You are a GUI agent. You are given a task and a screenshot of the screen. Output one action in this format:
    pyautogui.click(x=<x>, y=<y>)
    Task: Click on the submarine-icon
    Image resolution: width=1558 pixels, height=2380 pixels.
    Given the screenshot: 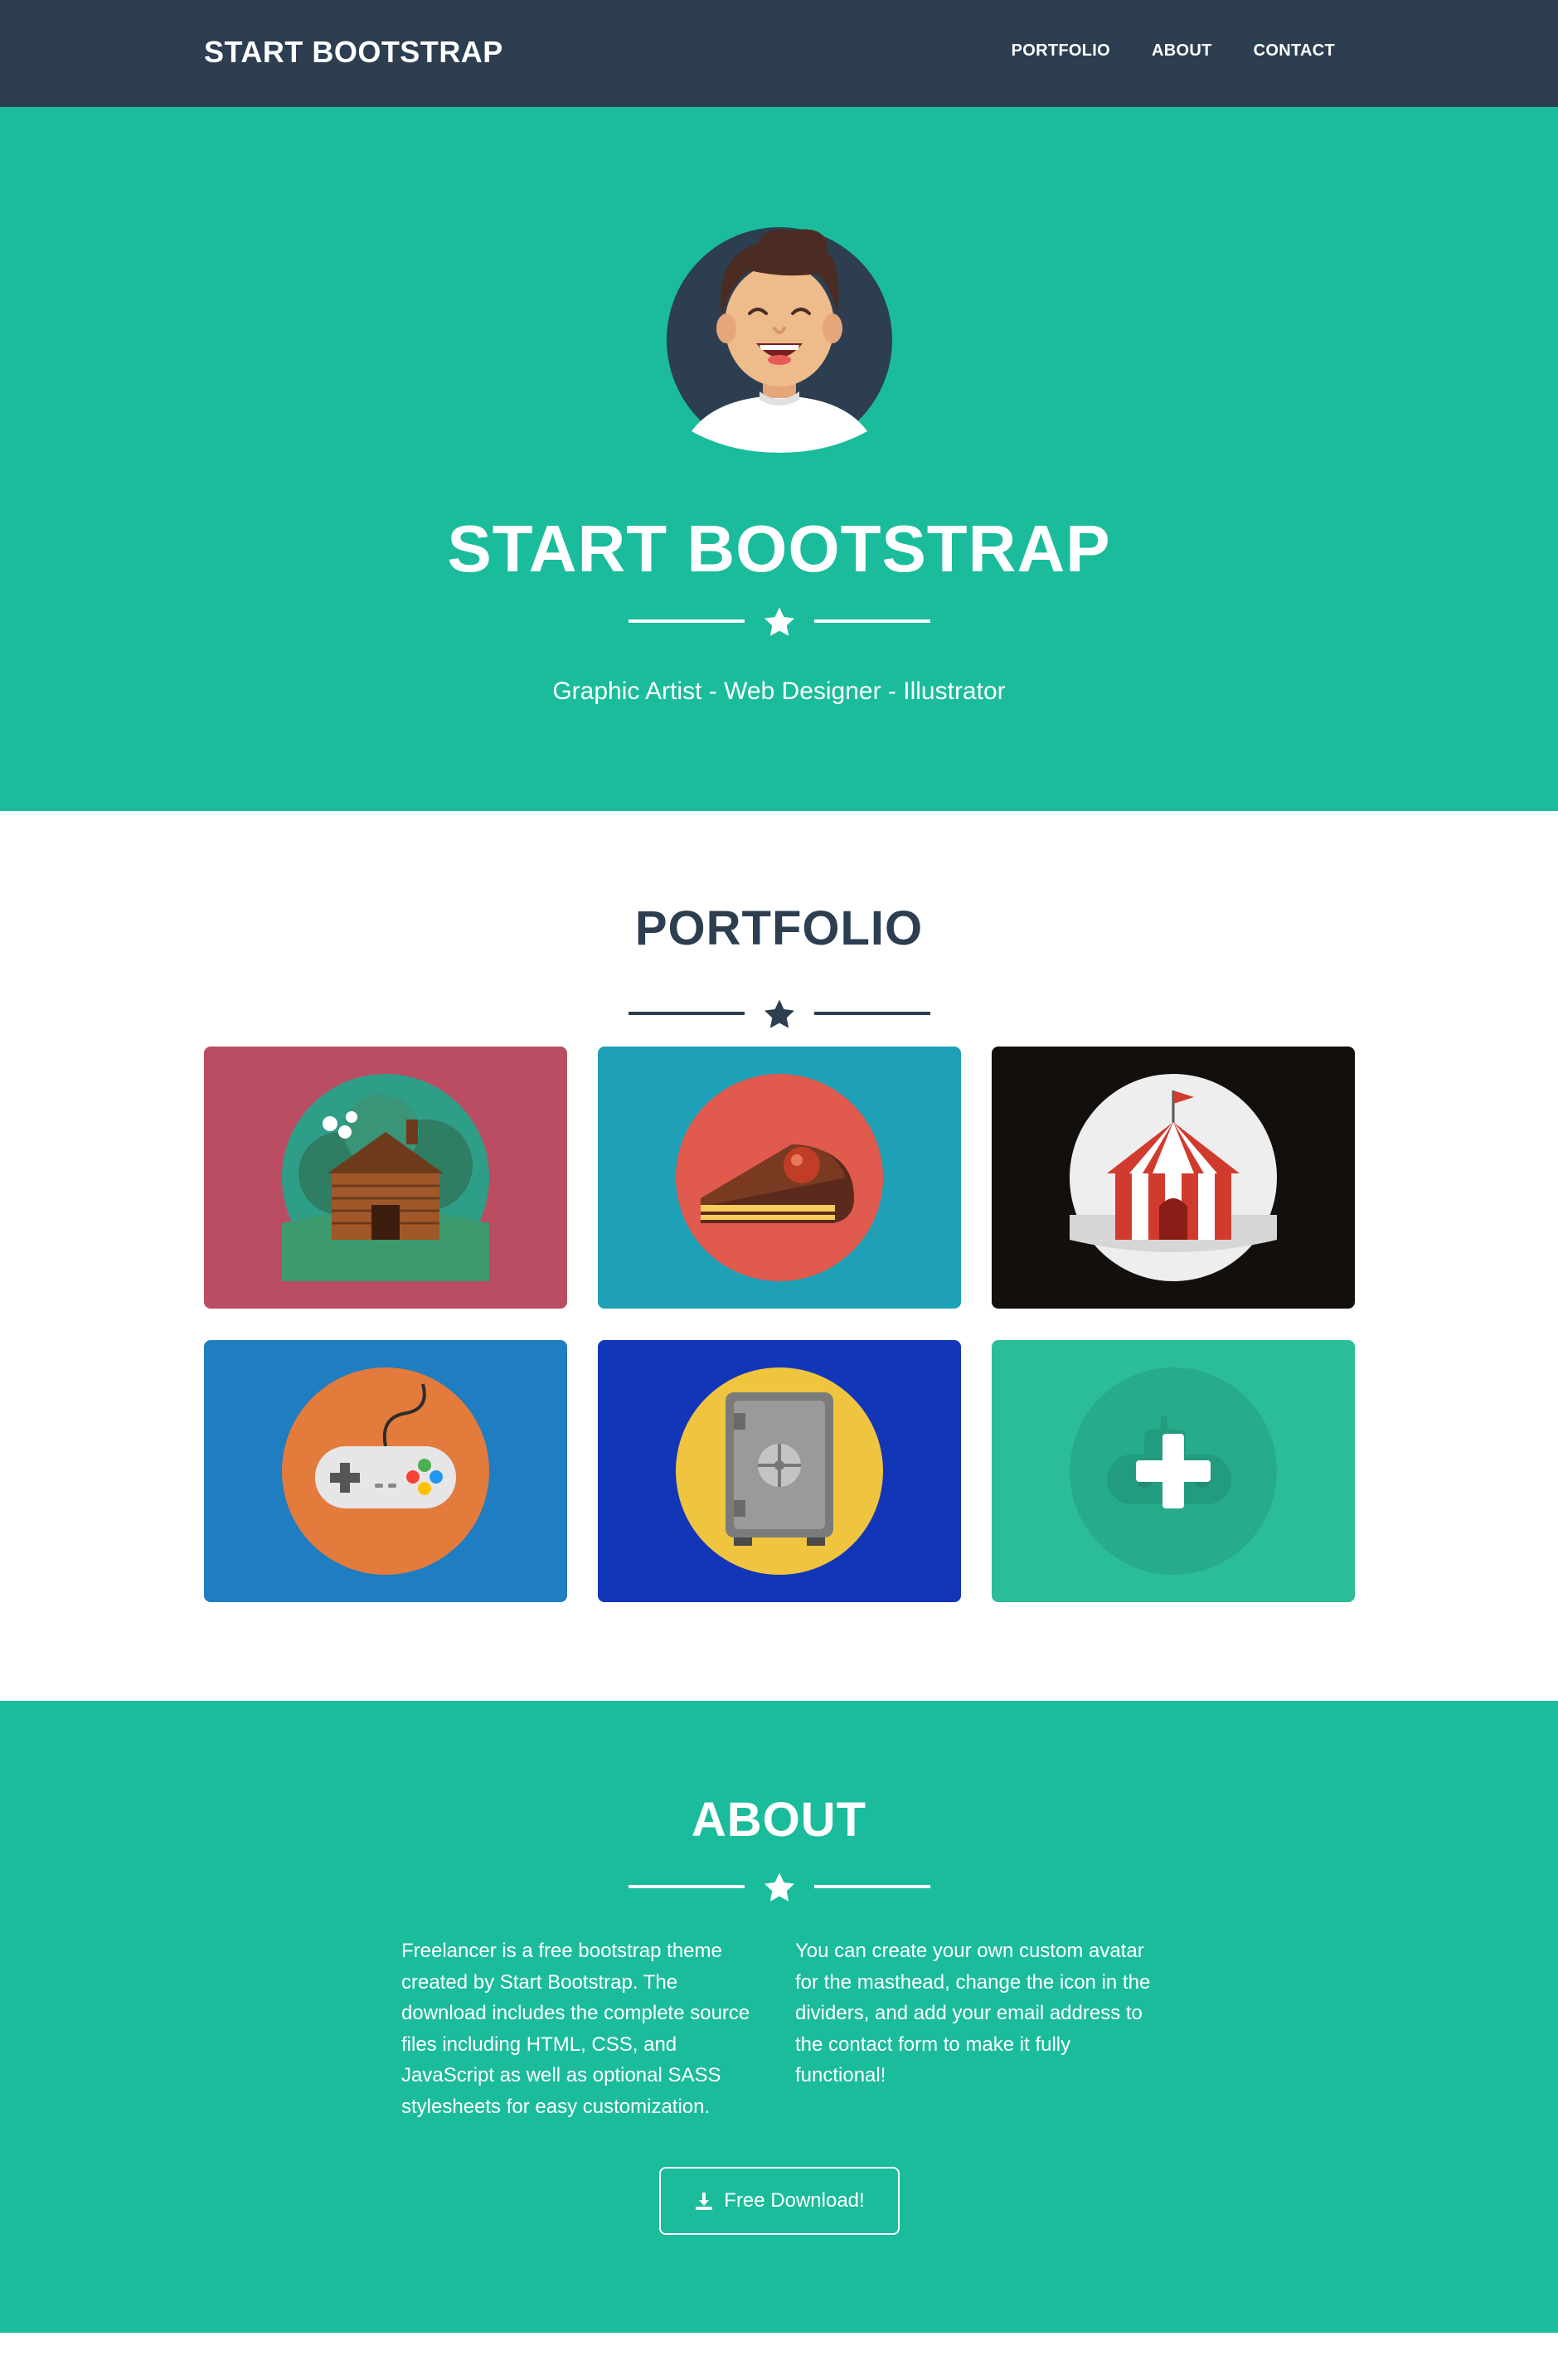 What is the action you would take?
    pyautogui.click(x=1173, y=1471)
    